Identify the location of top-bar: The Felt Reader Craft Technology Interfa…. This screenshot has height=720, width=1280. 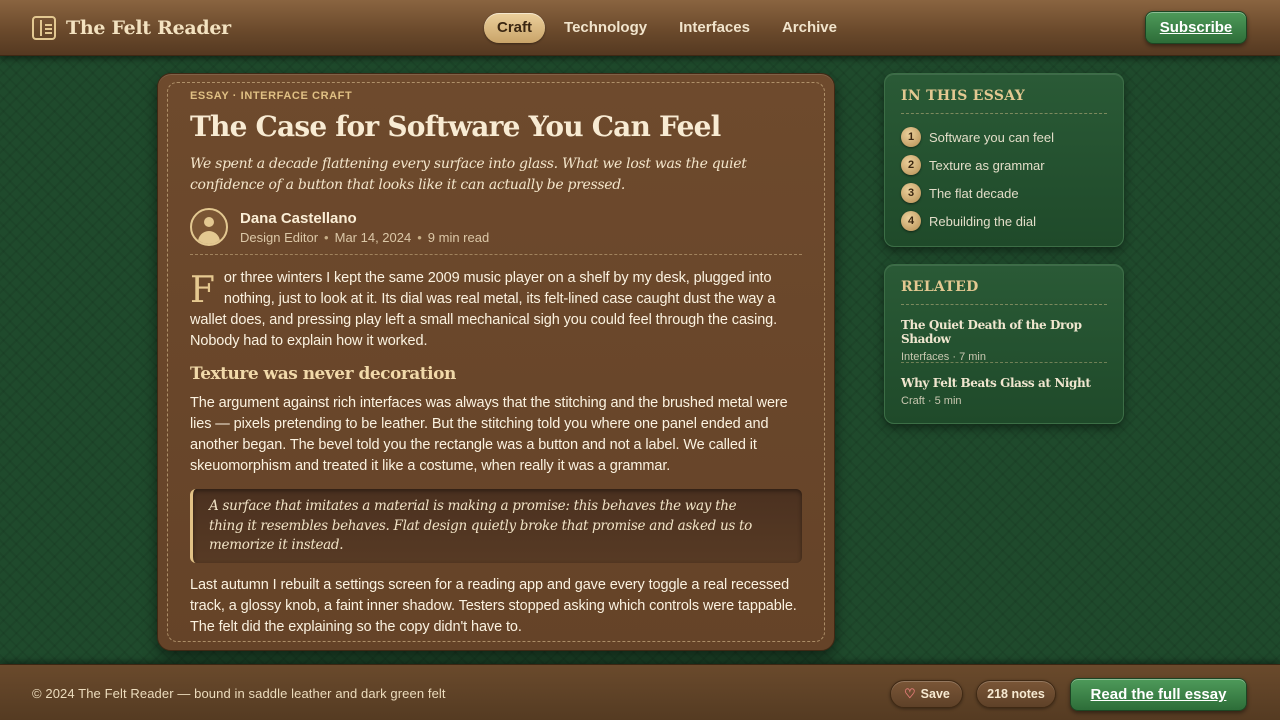
(640, 28).